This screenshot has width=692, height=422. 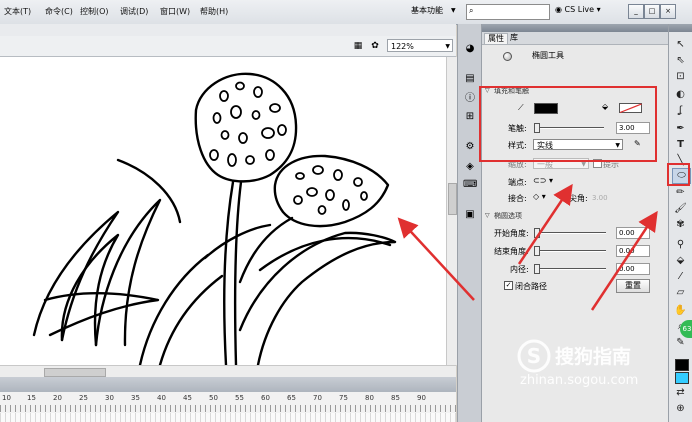 What do you see at coordinates (680, 245) in the screenshot?
I see `bone-tool-icon: ⚲` at bounding box center [680, 245].